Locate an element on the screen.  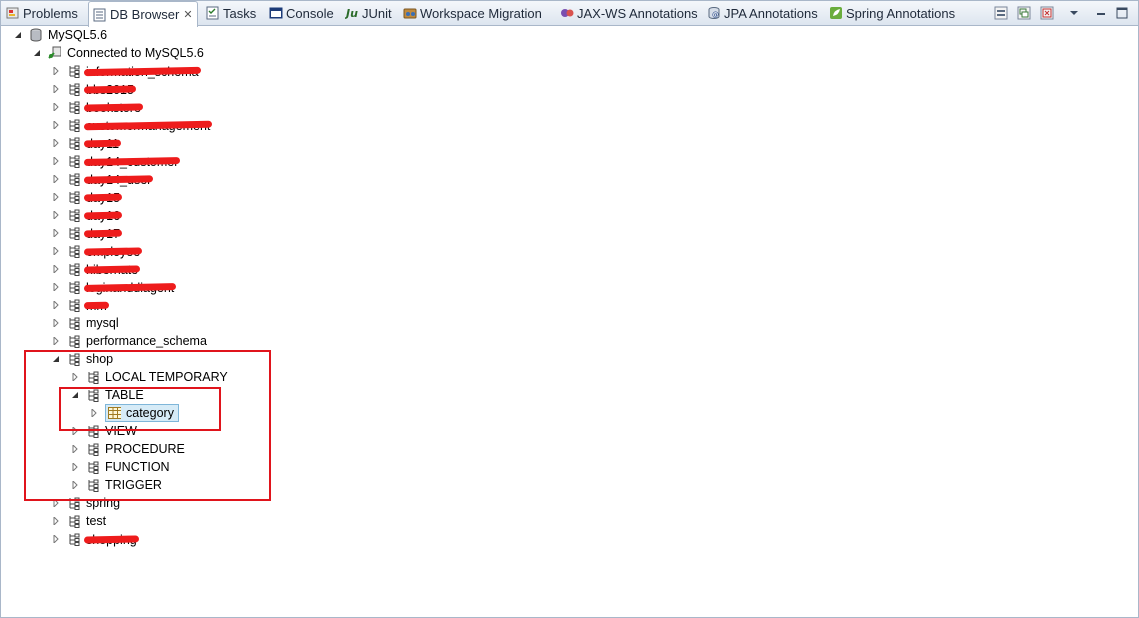
tree-node-schema: day17 is located at coordinates (85, 233).